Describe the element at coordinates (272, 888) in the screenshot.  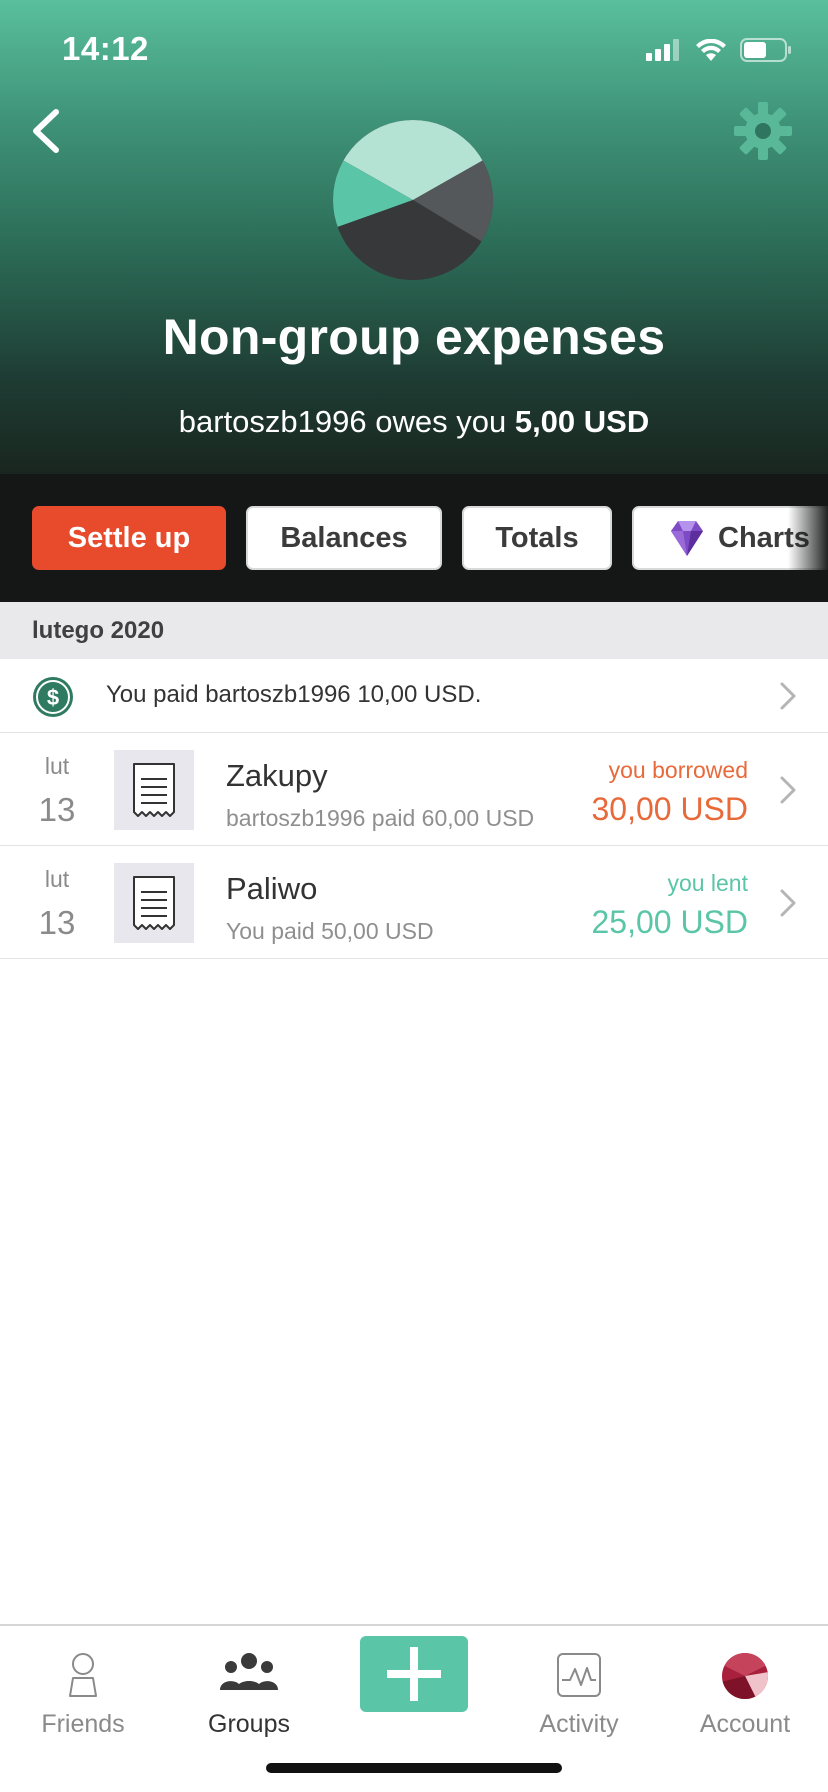
I see `expense-title: Paliwo` at that location.